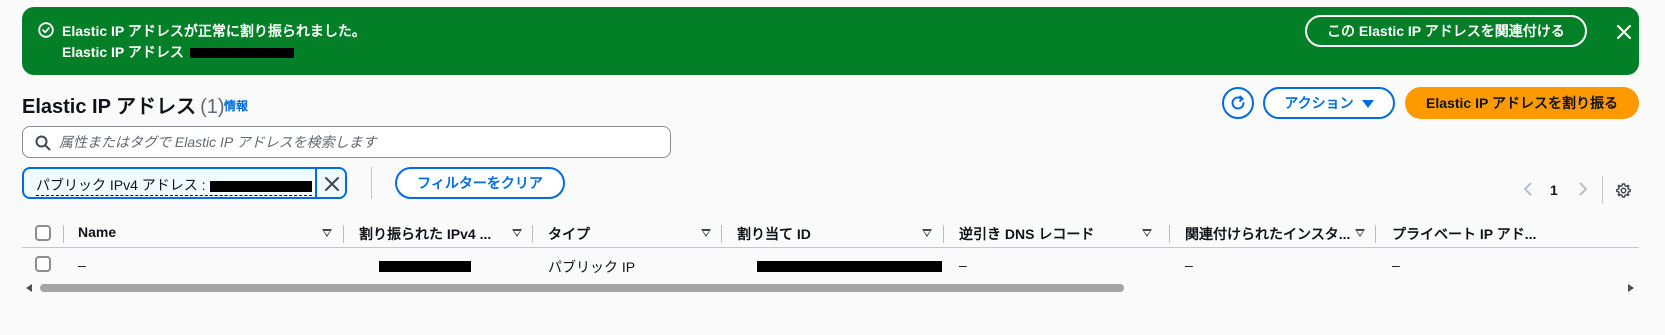  I want to click on chevron-right-icon, so click(1583, 189).